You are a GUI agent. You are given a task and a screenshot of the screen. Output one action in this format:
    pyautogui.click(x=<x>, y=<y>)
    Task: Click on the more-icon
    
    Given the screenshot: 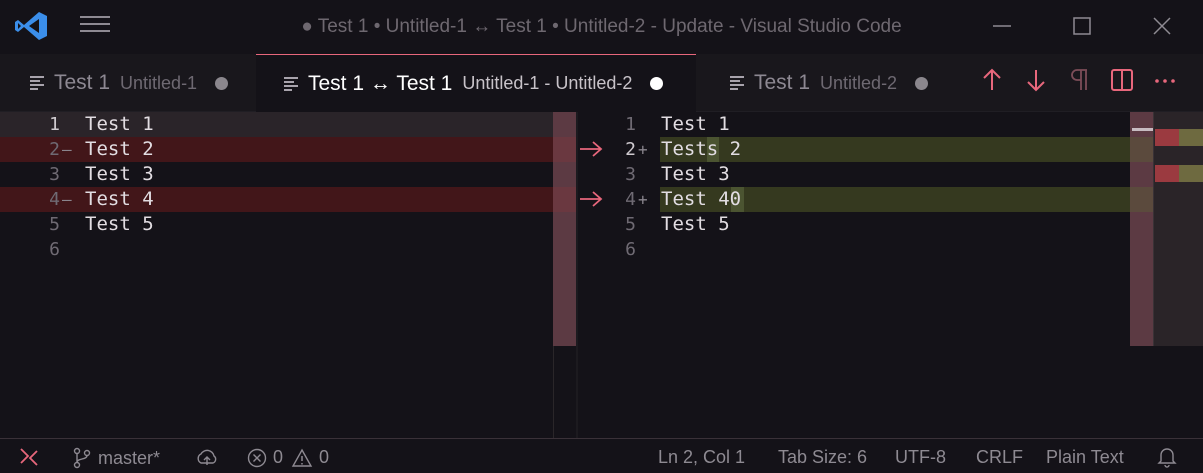 What is the action you would take?
    pyautogui.click(x=1165, y=80)
    